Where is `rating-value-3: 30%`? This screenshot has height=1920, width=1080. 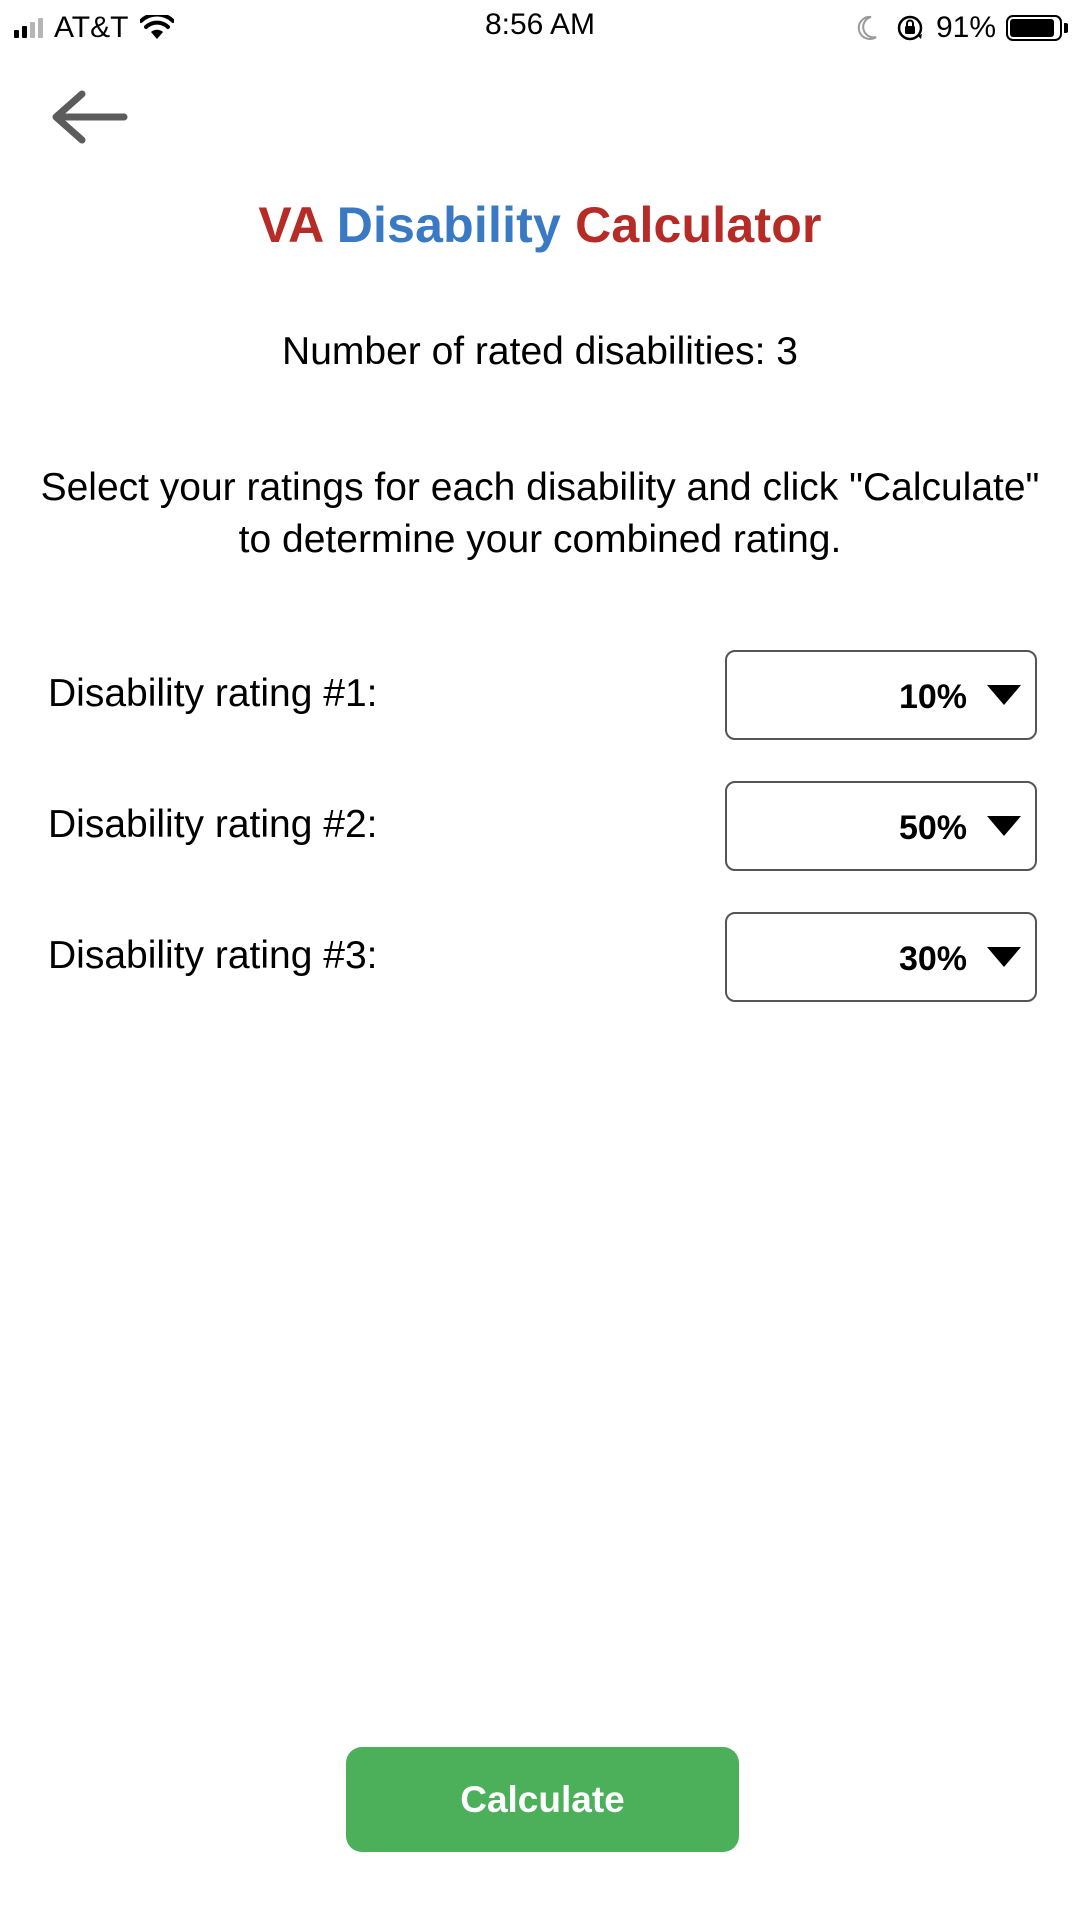 rating-value-3: 30% is located at coordinates (932, 959).